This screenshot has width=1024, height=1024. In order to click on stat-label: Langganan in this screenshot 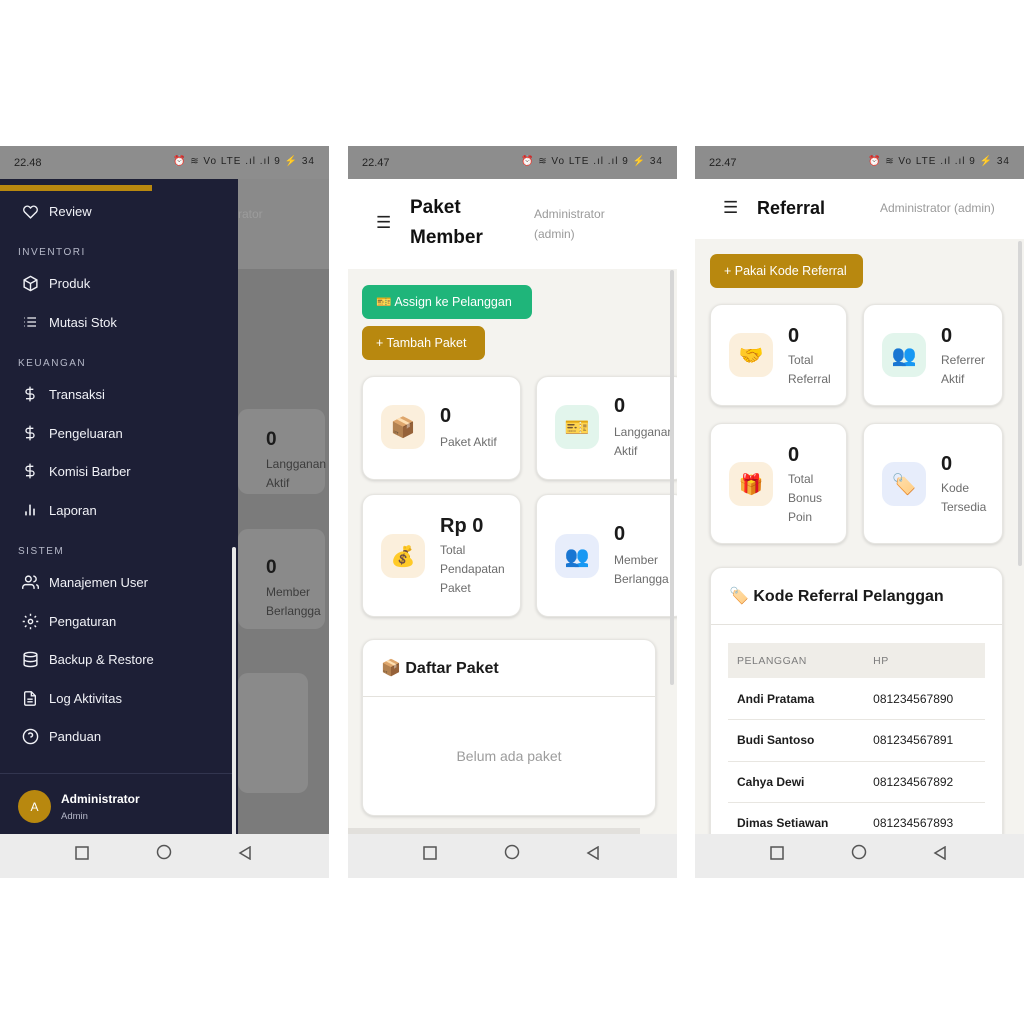, I will do `click(644, 432)`.